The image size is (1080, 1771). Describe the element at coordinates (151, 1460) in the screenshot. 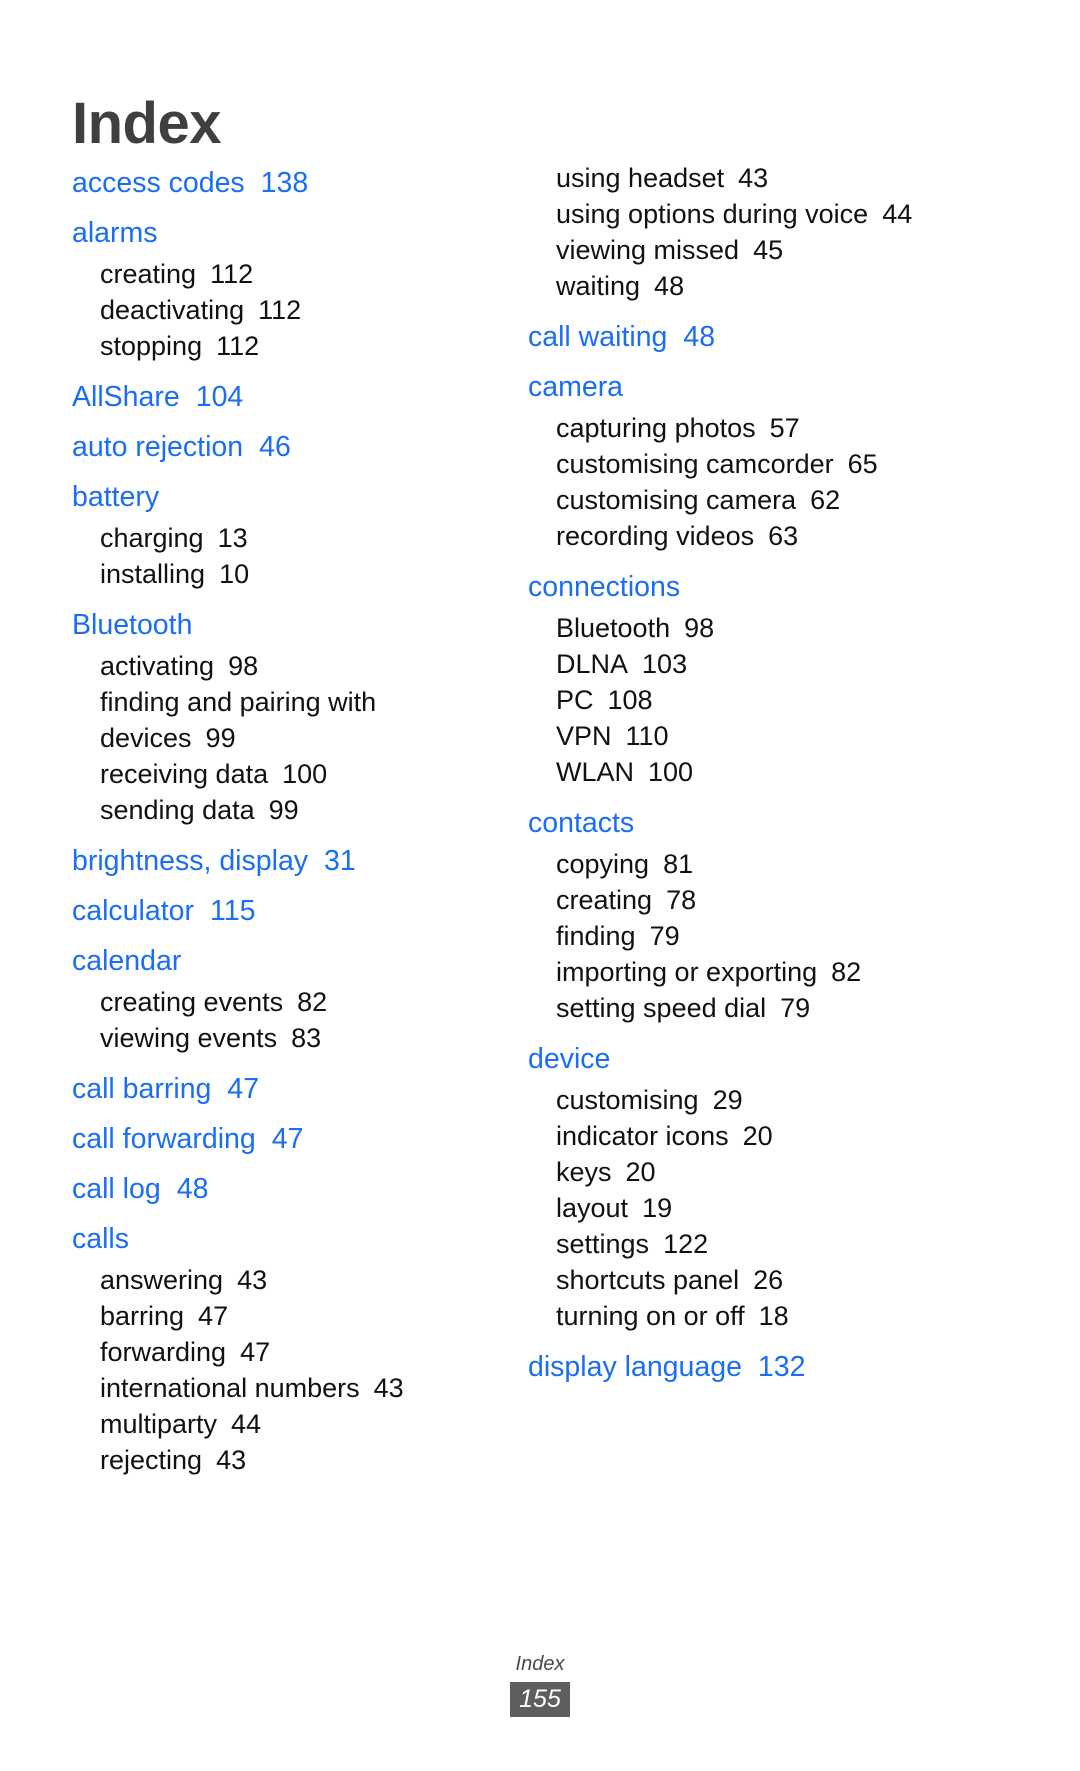

I see `index-subentry-label: rejecting` at that location.